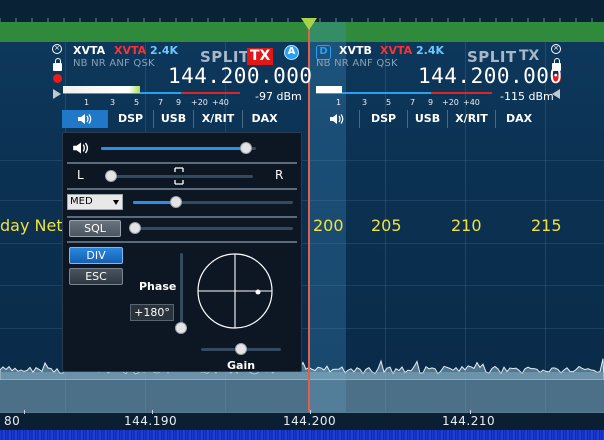  Describe the element at coordinates (302, 392) in the screenshot. I see `spectrum-fill` at that location.